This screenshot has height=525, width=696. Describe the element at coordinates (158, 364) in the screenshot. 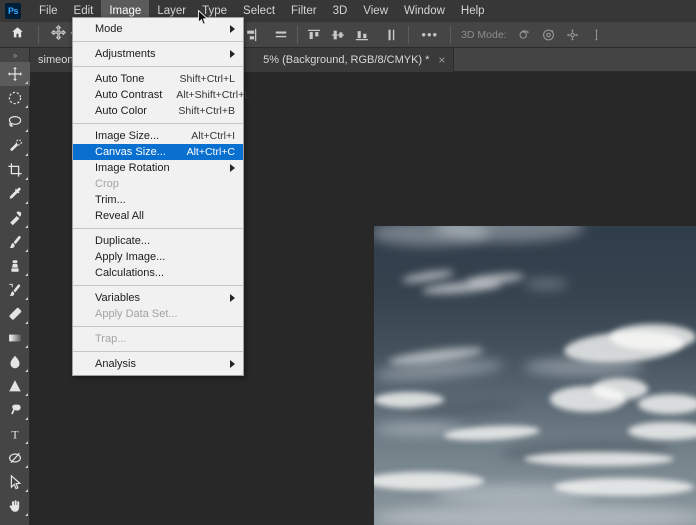

I see `menu-item-analysis: Analysis` at that location.